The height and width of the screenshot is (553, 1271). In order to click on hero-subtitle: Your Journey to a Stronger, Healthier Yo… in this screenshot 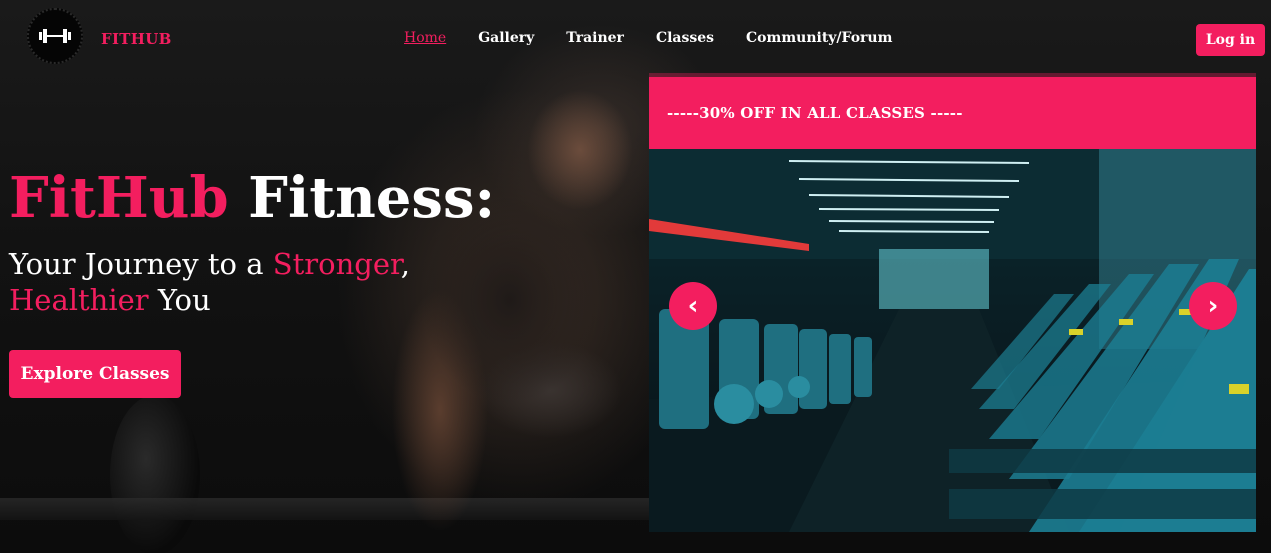, I will do `click(224, 282)`.